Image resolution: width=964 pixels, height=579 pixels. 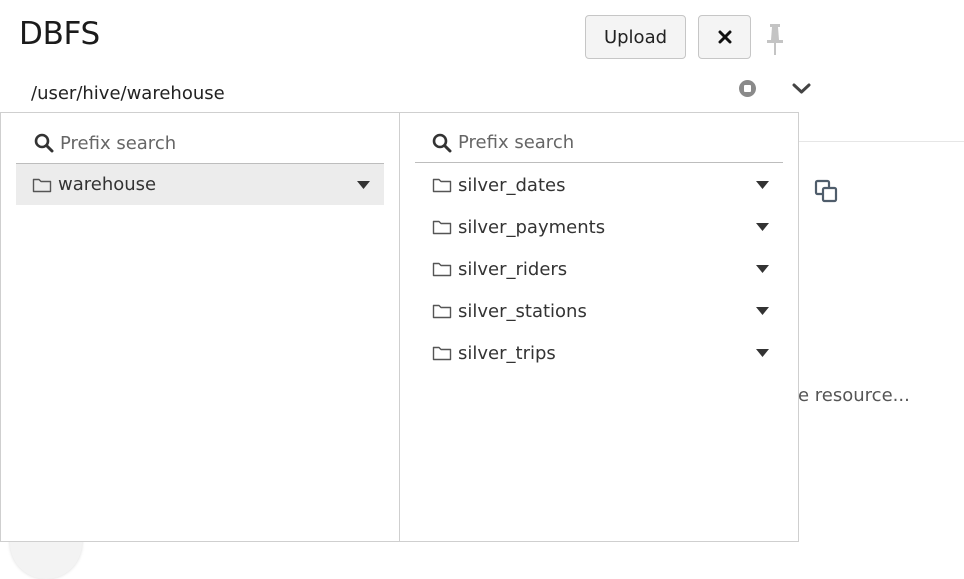 What do you see at coordinates (826, 191) in the screenshot?
I see `copy-icon` at bounding box center [826, 191].